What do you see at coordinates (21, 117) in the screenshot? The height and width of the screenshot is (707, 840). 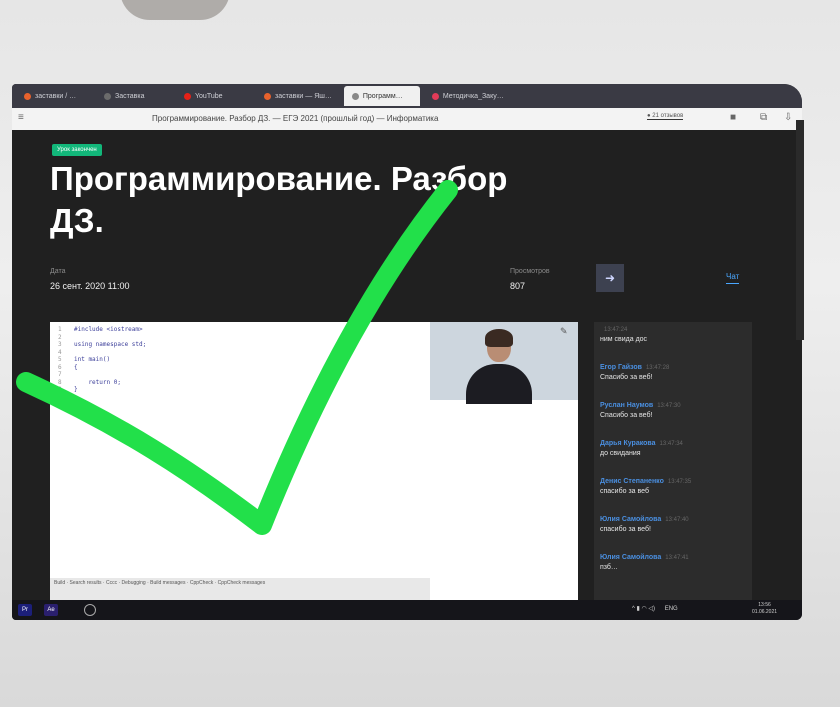 I see `menu-icon: ≡` at bounding box center [21, 117].